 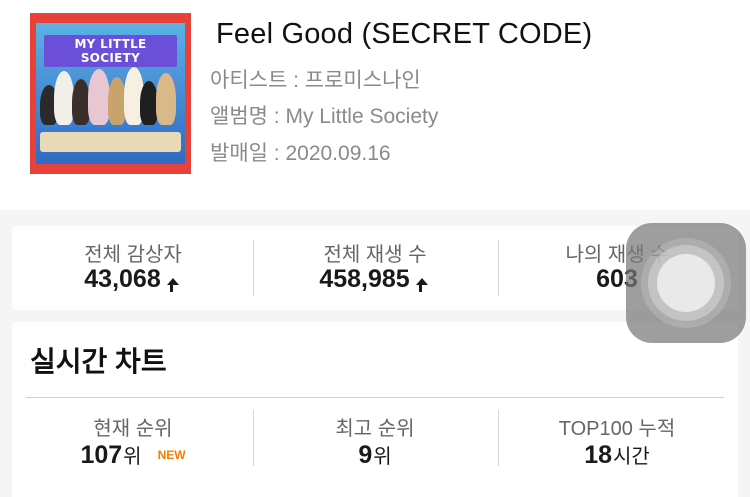 I want to click on rank-value: 18, so click(x=598, y=455).